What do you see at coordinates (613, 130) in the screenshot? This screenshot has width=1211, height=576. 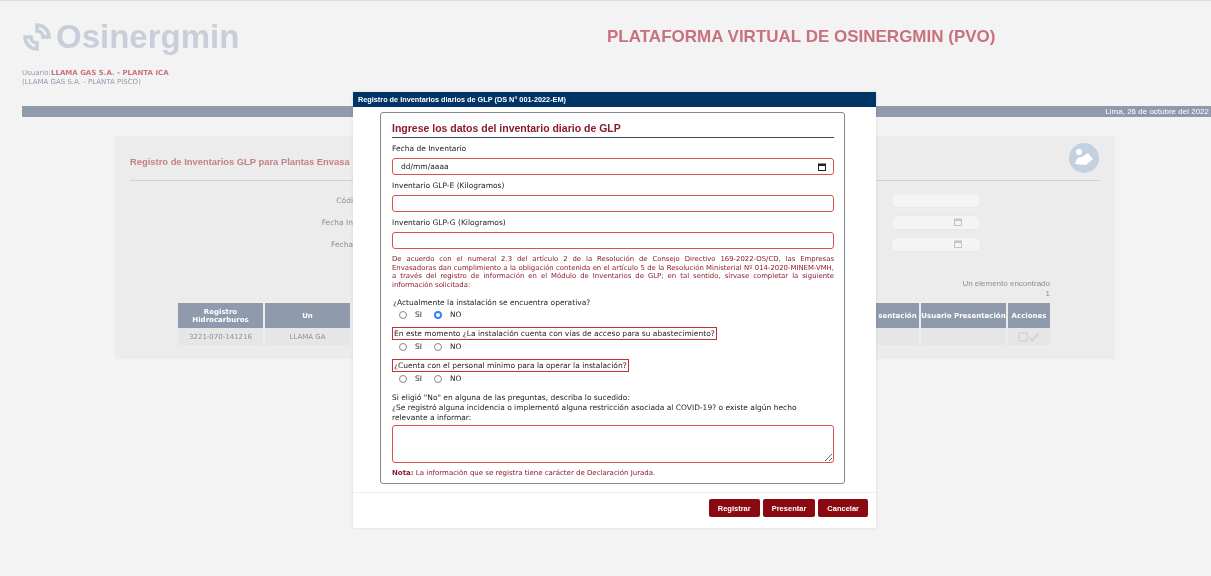 I see `form-heading: Ingrese los datos del inventario diario de GLP` at bounding box center [613, 130].